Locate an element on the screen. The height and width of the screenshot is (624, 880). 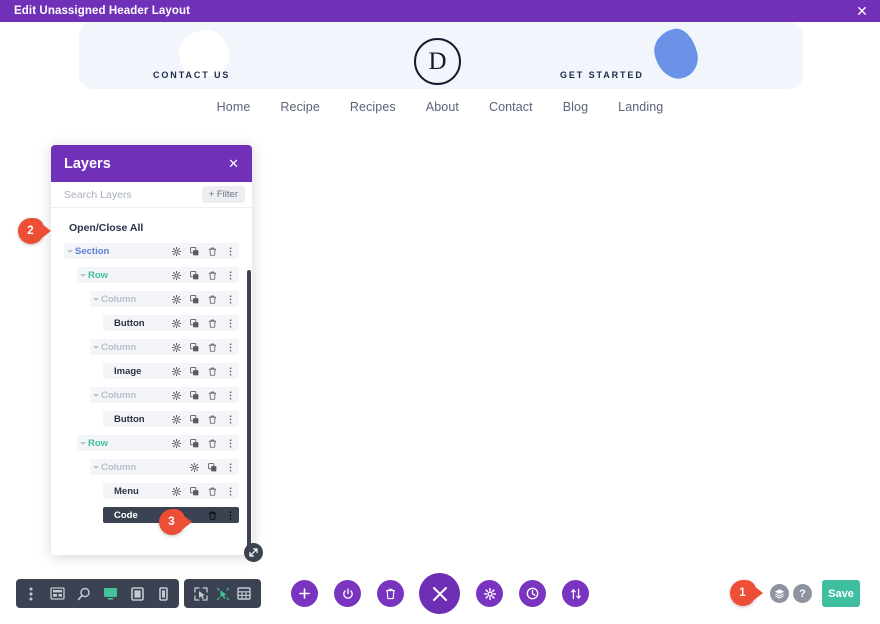
nav-item-landing: Landing is located at coordinates (640, 107).